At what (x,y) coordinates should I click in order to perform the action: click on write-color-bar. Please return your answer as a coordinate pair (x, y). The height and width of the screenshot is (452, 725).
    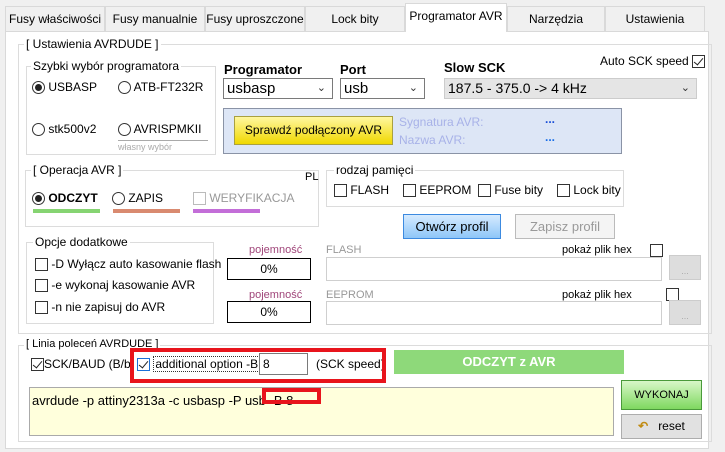
    Looking at the image, I should click on (146, 211).